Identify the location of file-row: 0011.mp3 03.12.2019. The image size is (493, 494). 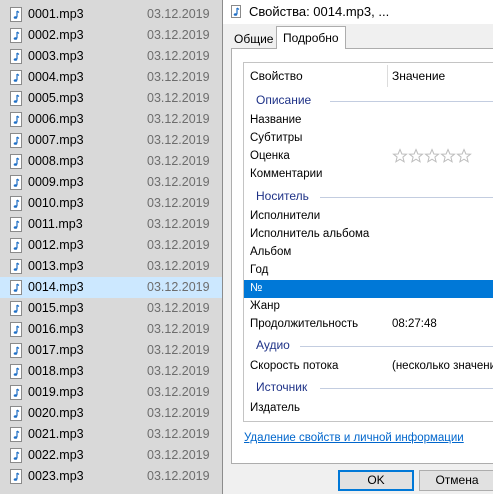
(111, 224).